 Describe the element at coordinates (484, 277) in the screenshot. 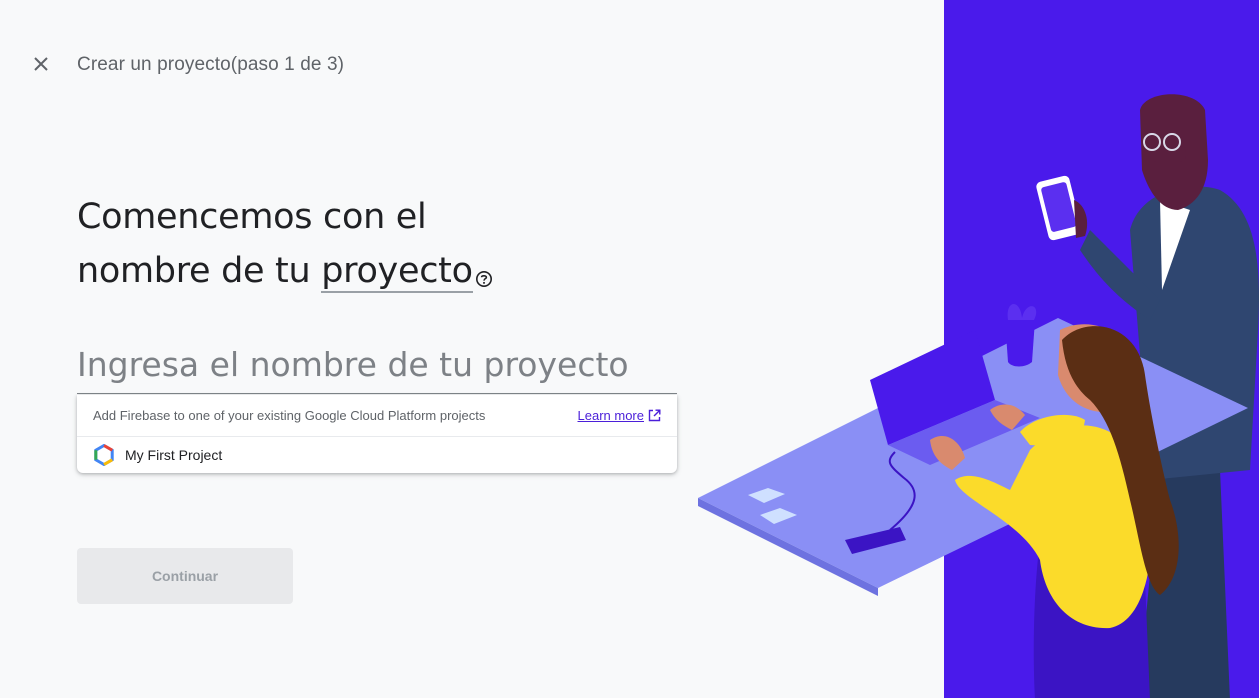

I see `help-icon` at that location.